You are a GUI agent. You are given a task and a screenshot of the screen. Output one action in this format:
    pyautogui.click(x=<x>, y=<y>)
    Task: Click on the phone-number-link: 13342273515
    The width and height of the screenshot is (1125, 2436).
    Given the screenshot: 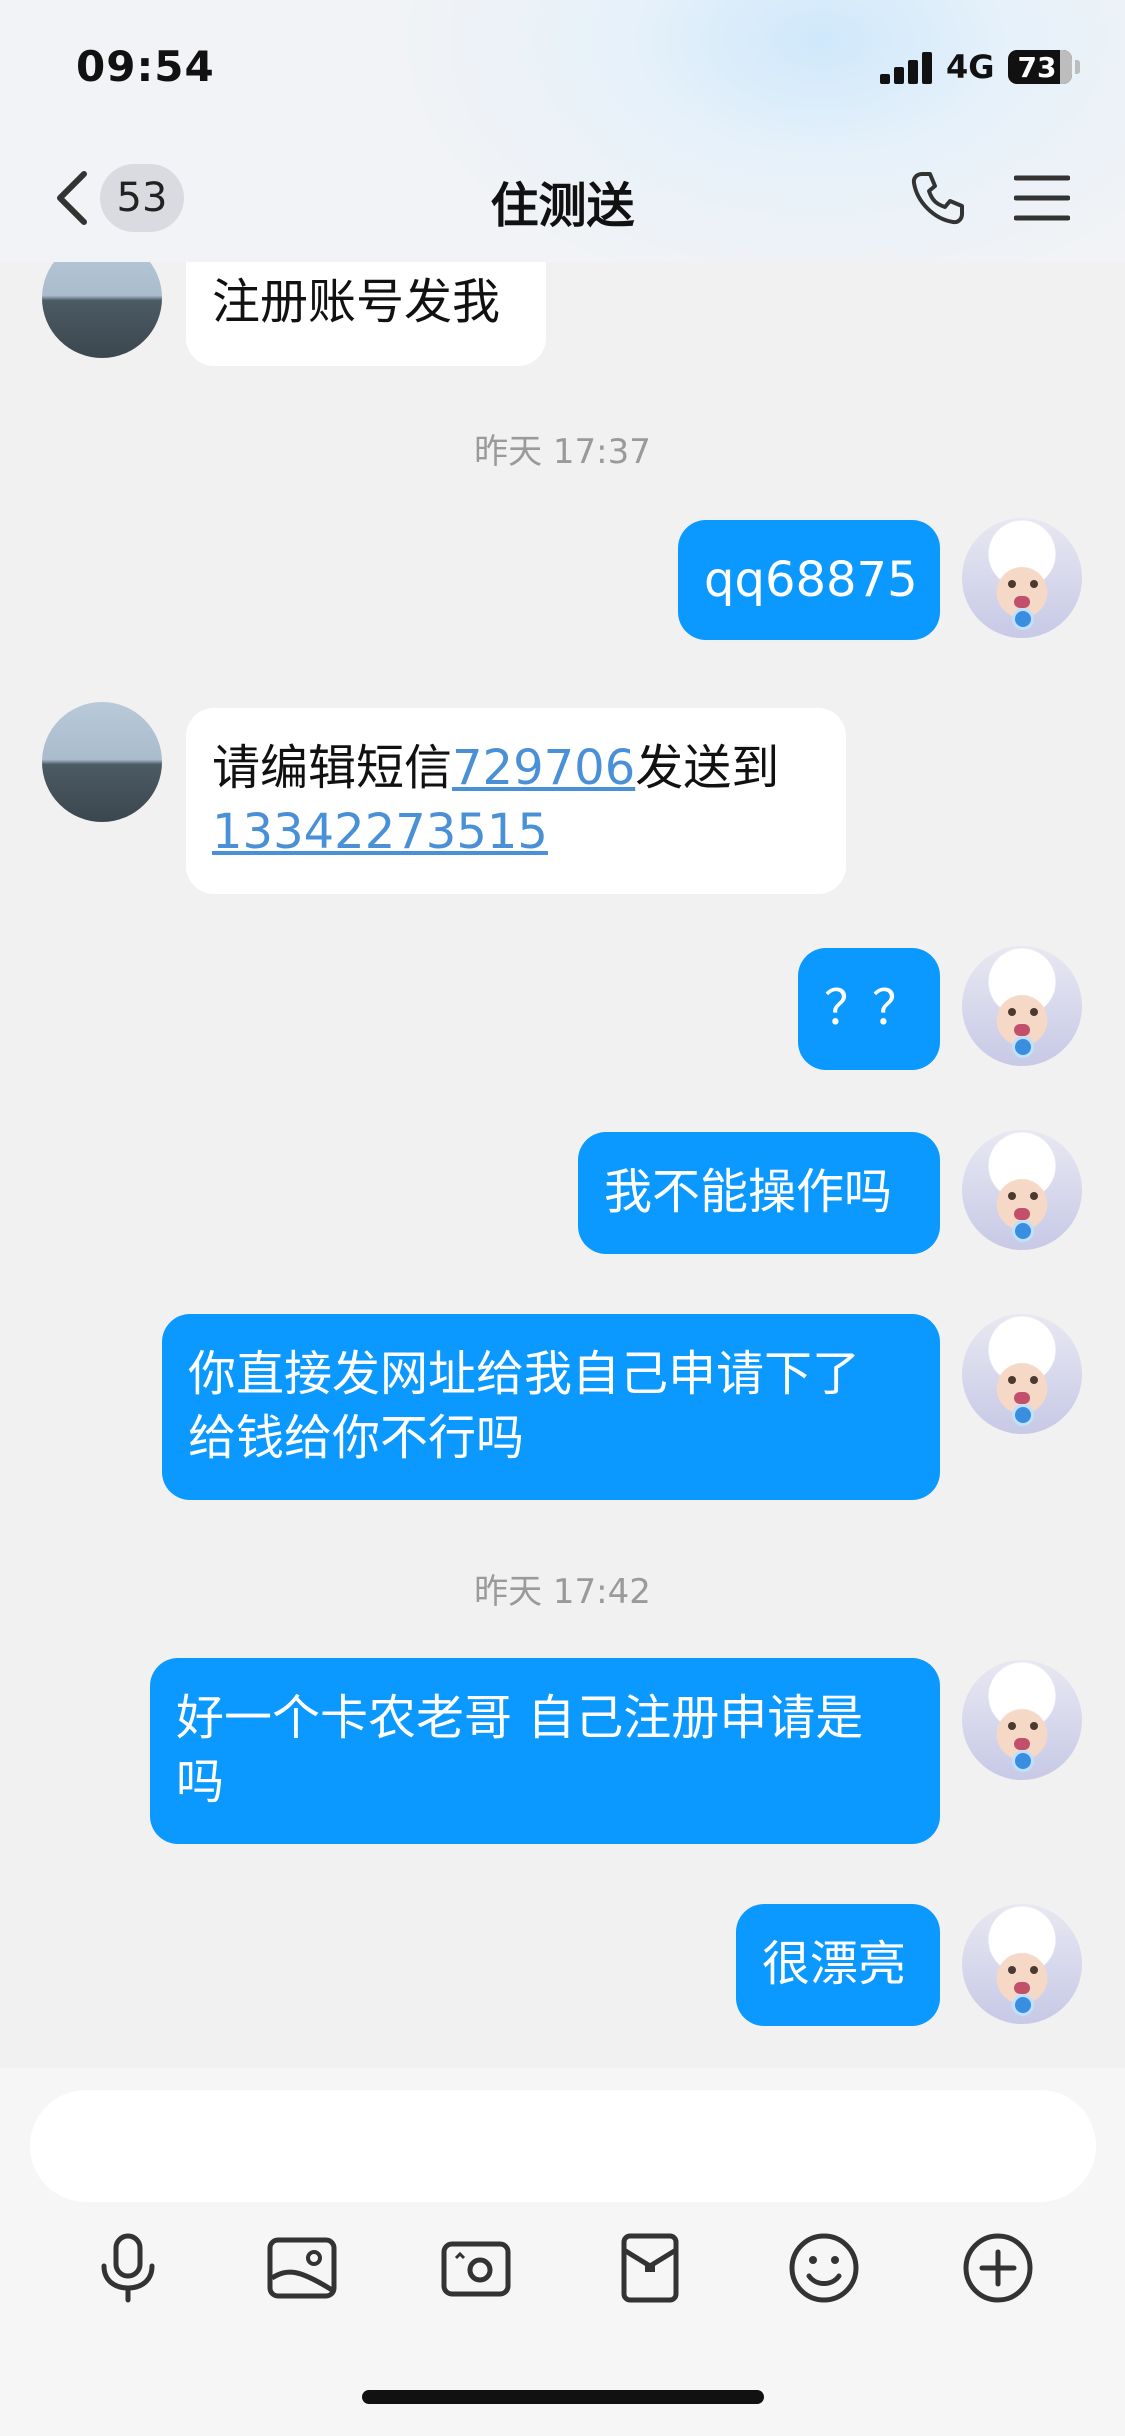 What is the action you would take?
    pyautogui.click(x=380, y=832)
    